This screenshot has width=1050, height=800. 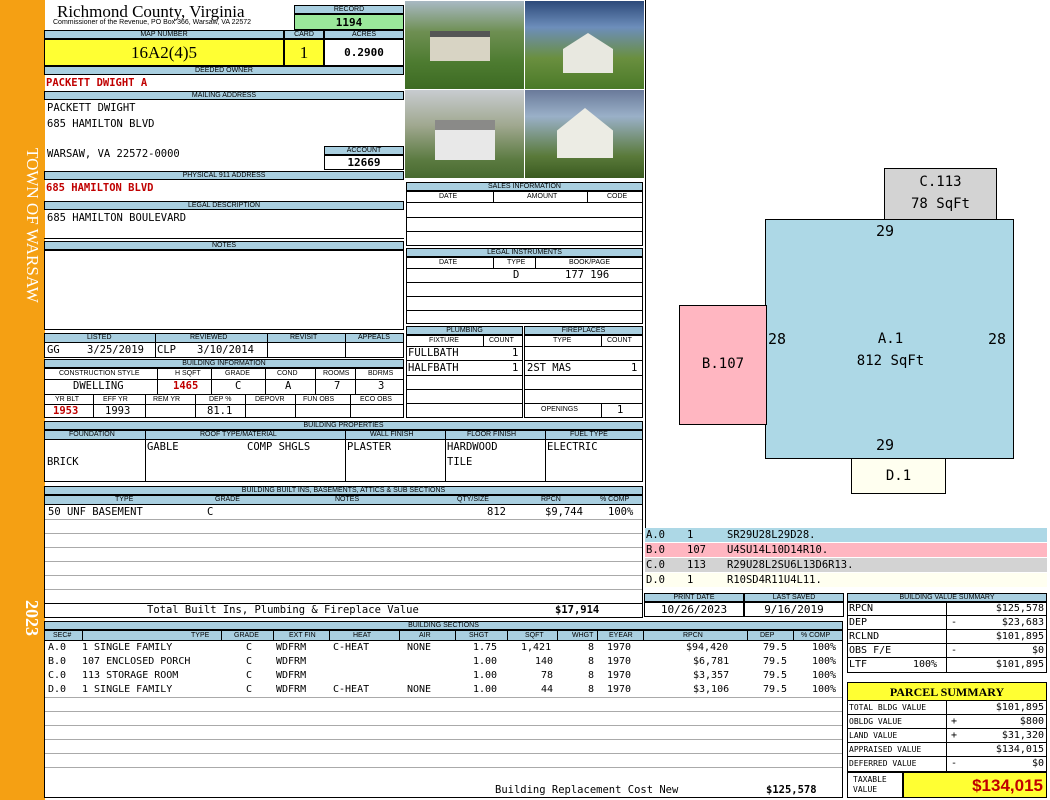 What do you see at coordinates (224, 205) in the screenshot?
I see `legal-header: LEGAL DESCRIPTION` at bounding box center [224, 205].